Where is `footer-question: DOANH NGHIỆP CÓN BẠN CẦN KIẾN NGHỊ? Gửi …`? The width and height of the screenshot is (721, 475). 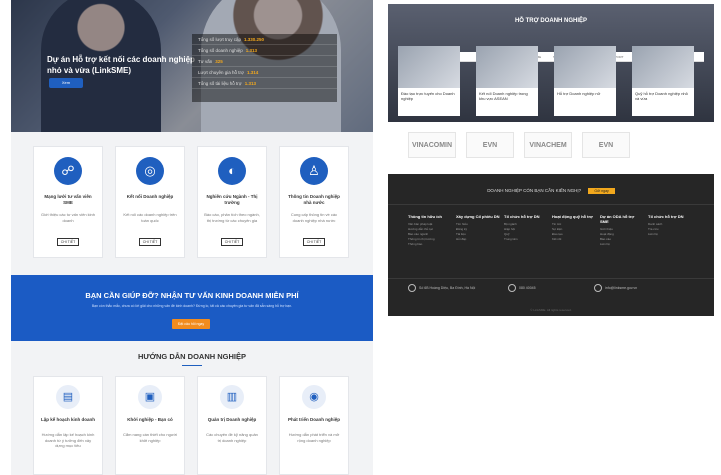 footer-question: DOANH NGHIỆP CÓN BẠN CẦN KIẾN NGHỊ? Gửi … is located at coordinates (551, 191).